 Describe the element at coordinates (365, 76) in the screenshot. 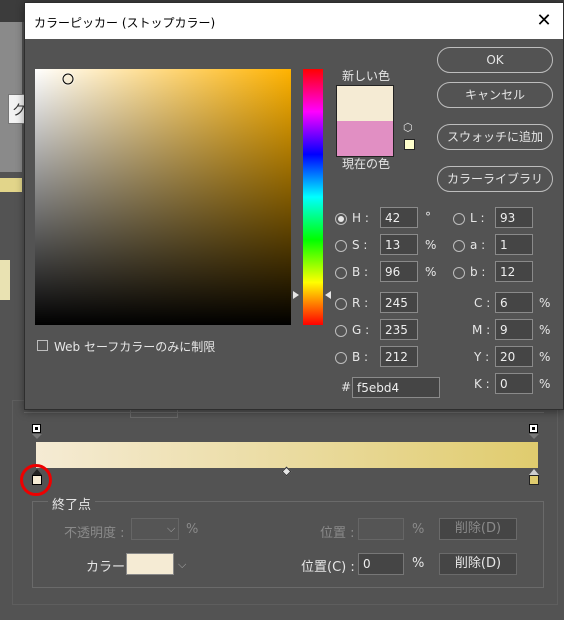

I see `new-color-label: 新しい色` at that location.